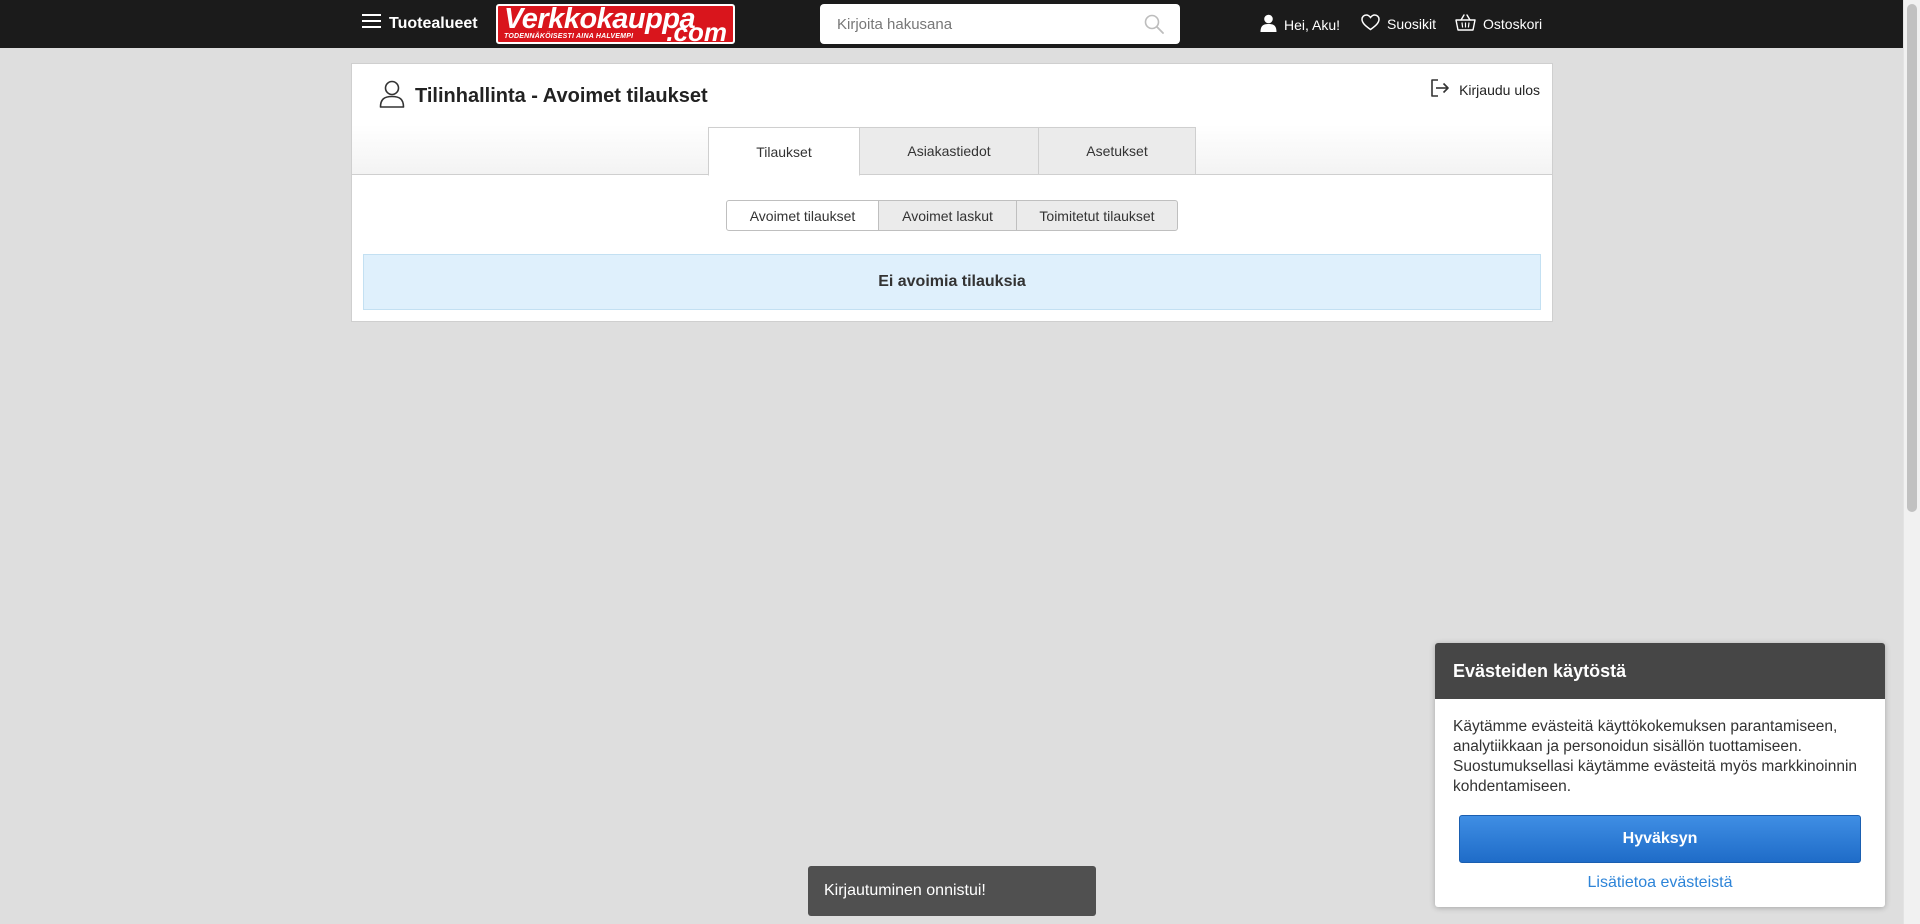  I want to click on cart-label: Ostoskori, so click(1513, 24).